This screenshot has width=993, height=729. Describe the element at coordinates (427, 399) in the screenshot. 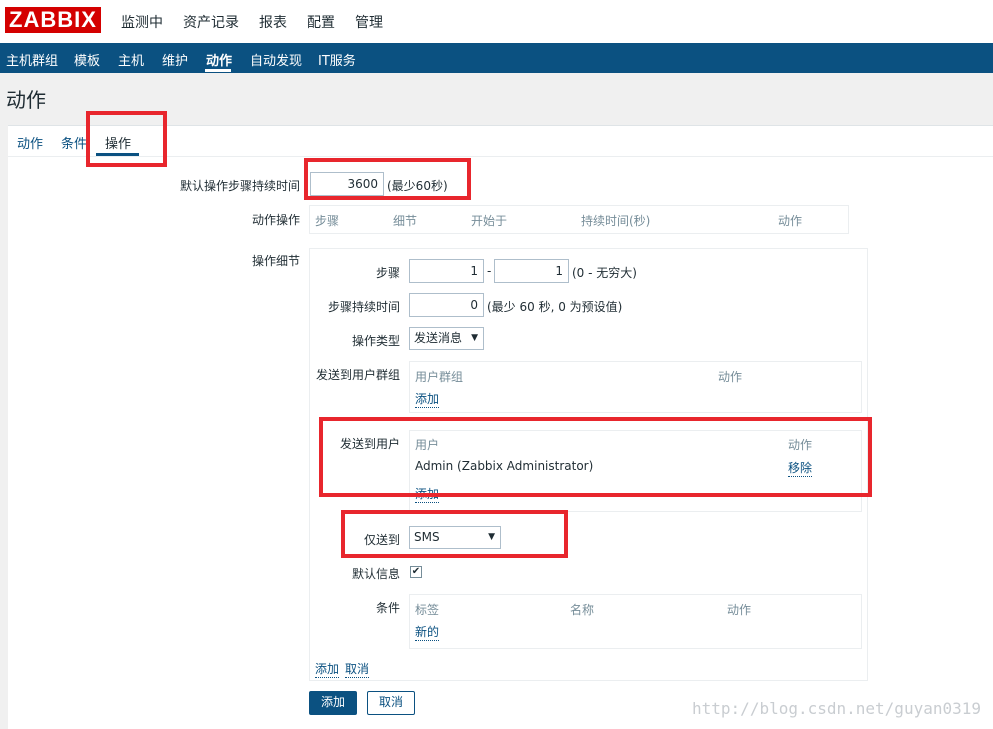

I see `add-user-group-link: 添加` at that location.